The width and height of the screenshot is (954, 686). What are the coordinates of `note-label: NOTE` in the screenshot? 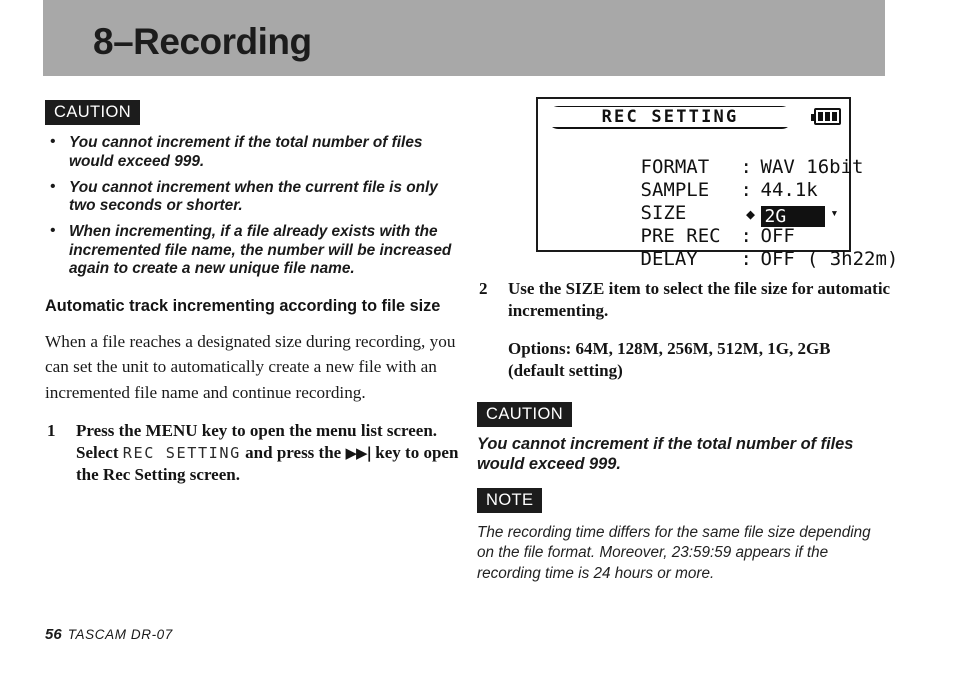 It's located at (510, 500).